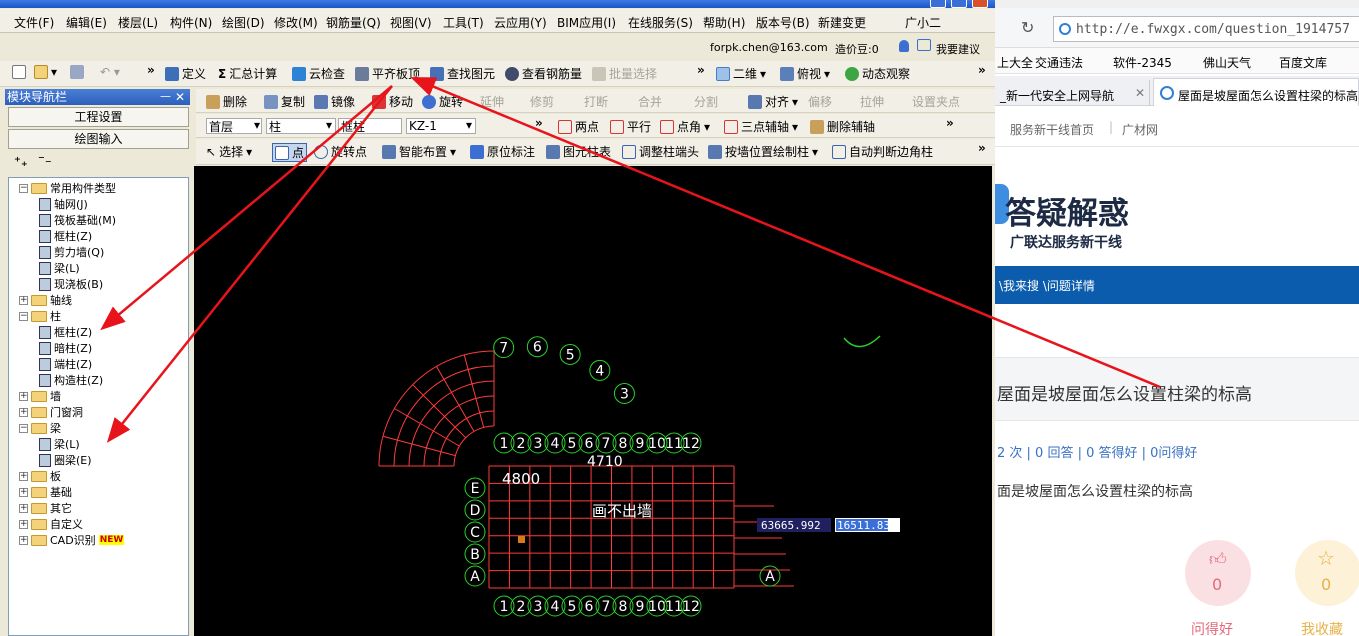 The width and height of the screenshot is (1359, 636). What do you see at coordinates (246, 208) in the screenshot?
I see `arrow-to-frame-column` at bounding box center [246, 208].